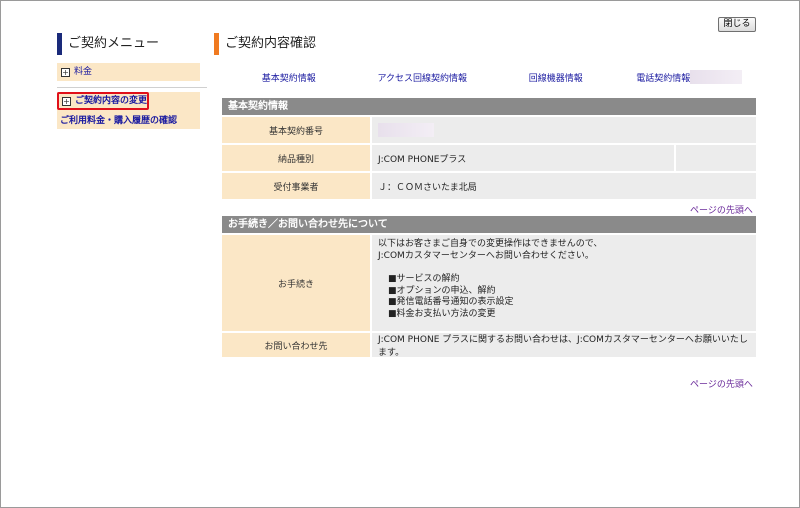 The width and height of the screenshot is (800, 508). I want to click on list-item: ■オプションの申込、解約, so click(442, 290).